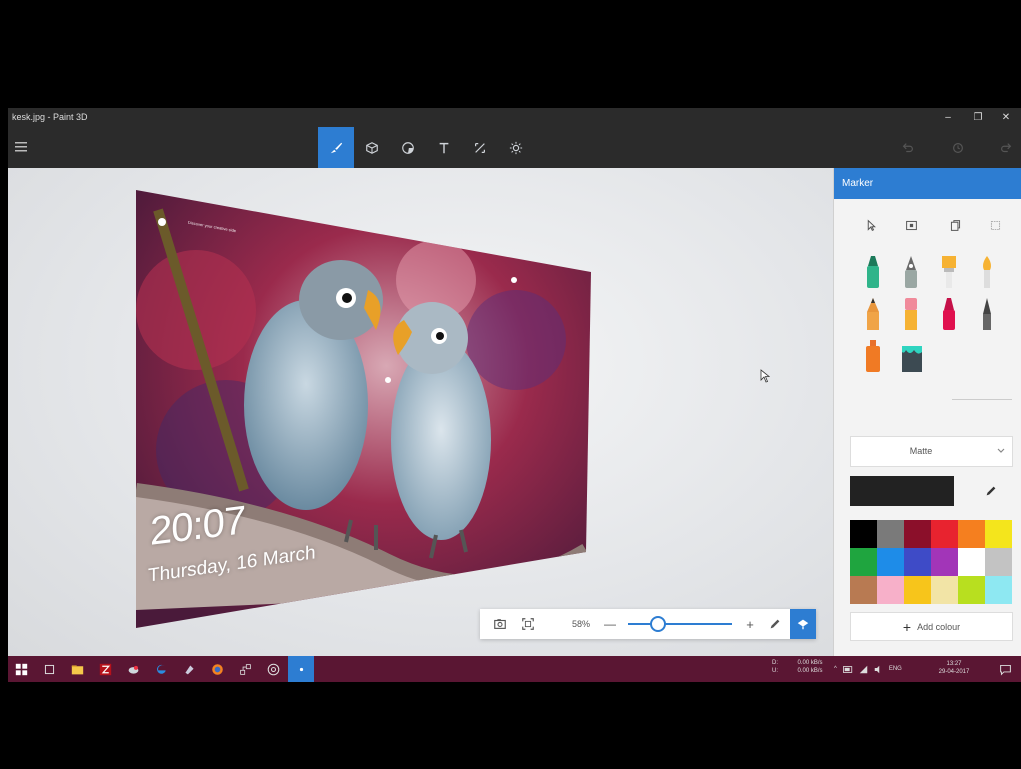 This screenshot has width=1021, height=769. What do you see at coordinates (680, 624) in the screenshot?
I see `zoom-slider-track` at bounding box center [680, 624].